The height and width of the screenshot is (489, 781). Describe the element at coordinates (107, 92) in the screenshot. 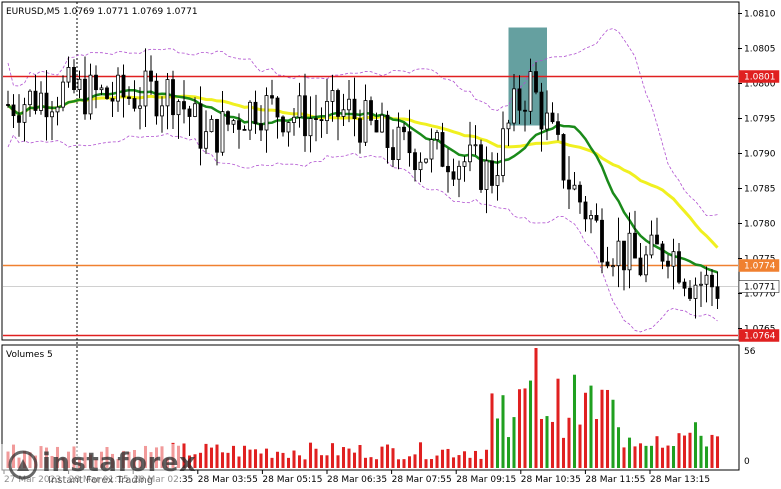

I see `candle` at that location.